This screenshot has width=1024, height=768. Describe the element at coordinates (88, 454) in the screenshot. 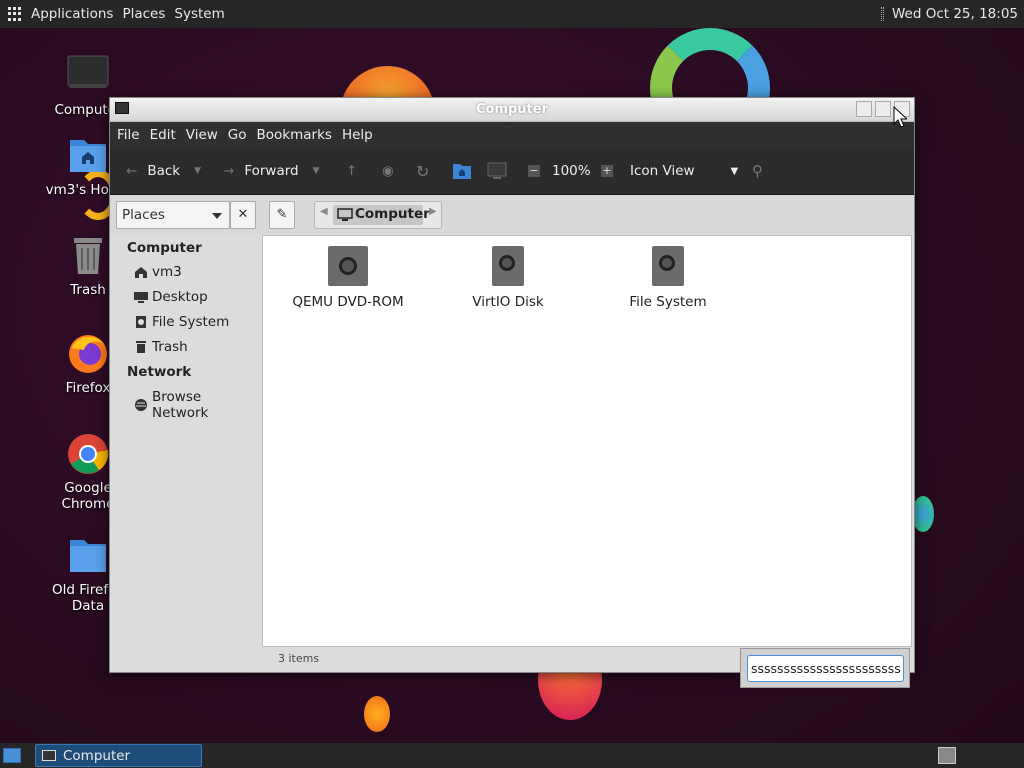

I see `chrome-icon` at that location.